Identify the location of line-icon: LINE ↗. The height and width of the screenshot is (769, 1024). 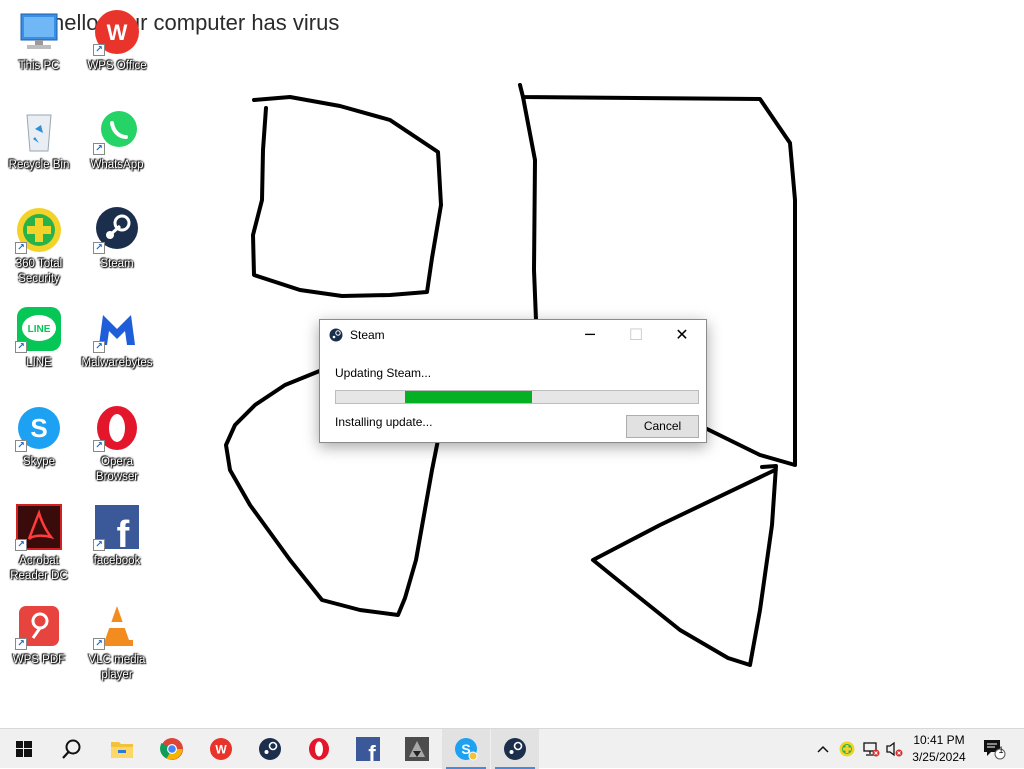
(39, 329).